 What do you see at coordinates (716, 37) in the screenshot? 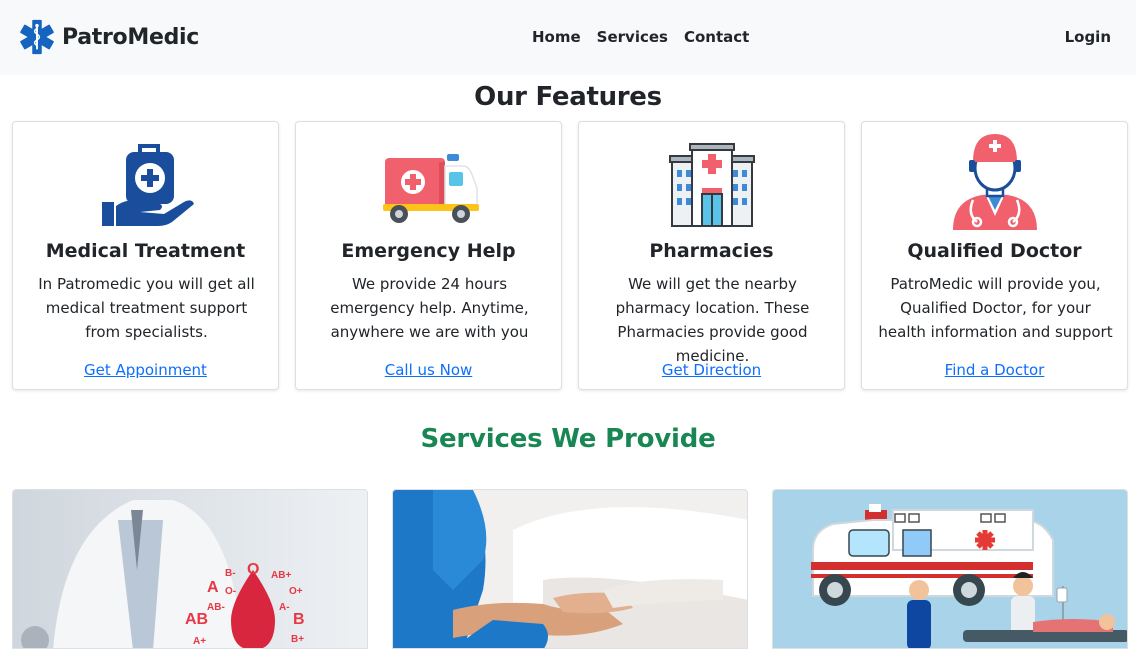
I see `nav-link-contact: Contact` at bounding box center [716, 37].